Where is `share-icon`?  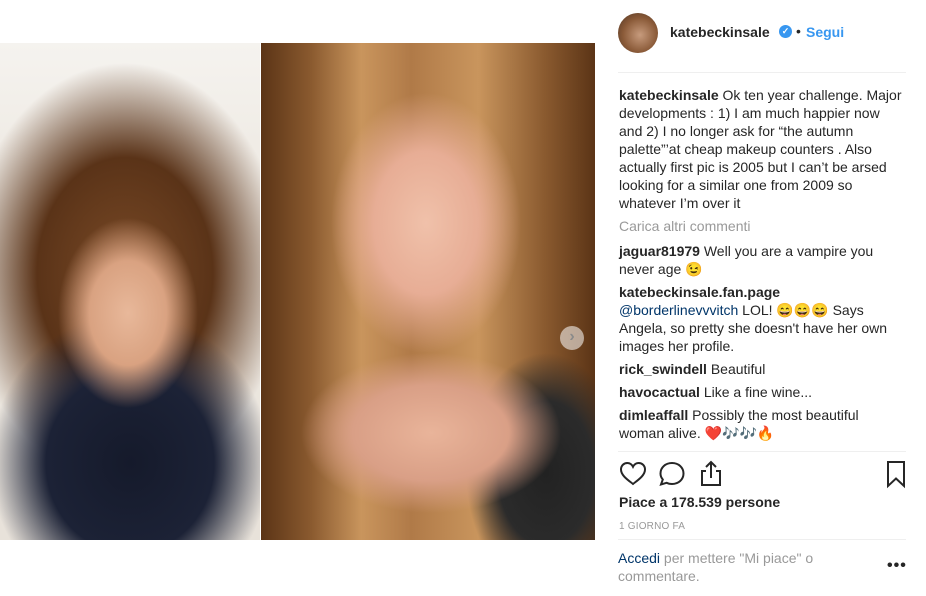
share-icon is located at coordinates (711, 474).